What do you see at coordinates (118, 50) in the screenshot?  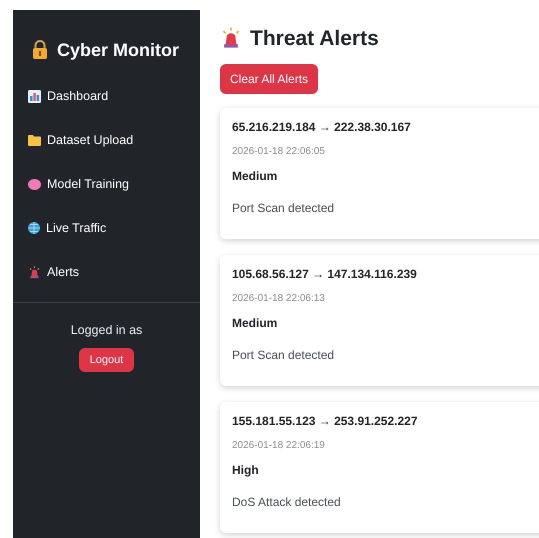 I see `brand-title: Cyber Monitor` at bounding box center [118, 50].